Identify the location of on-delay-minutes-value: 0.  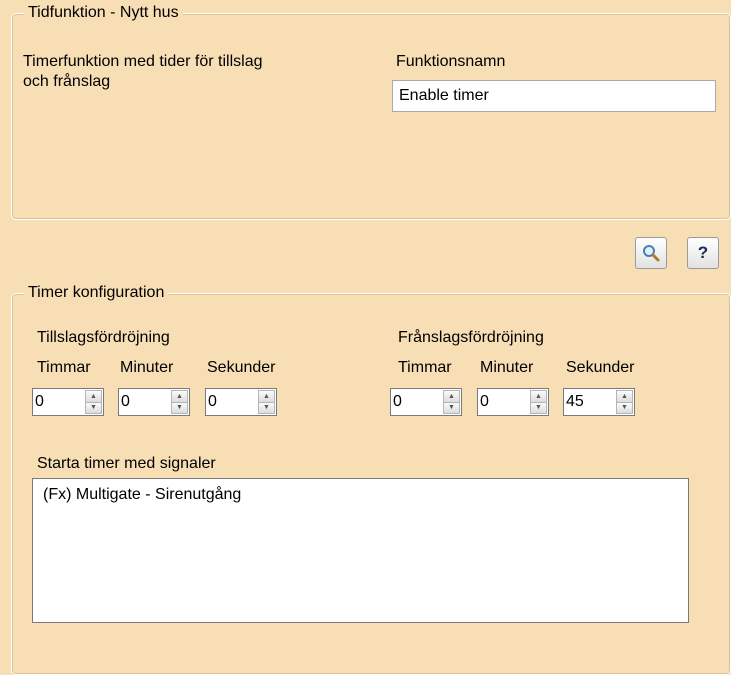
(125, 402).